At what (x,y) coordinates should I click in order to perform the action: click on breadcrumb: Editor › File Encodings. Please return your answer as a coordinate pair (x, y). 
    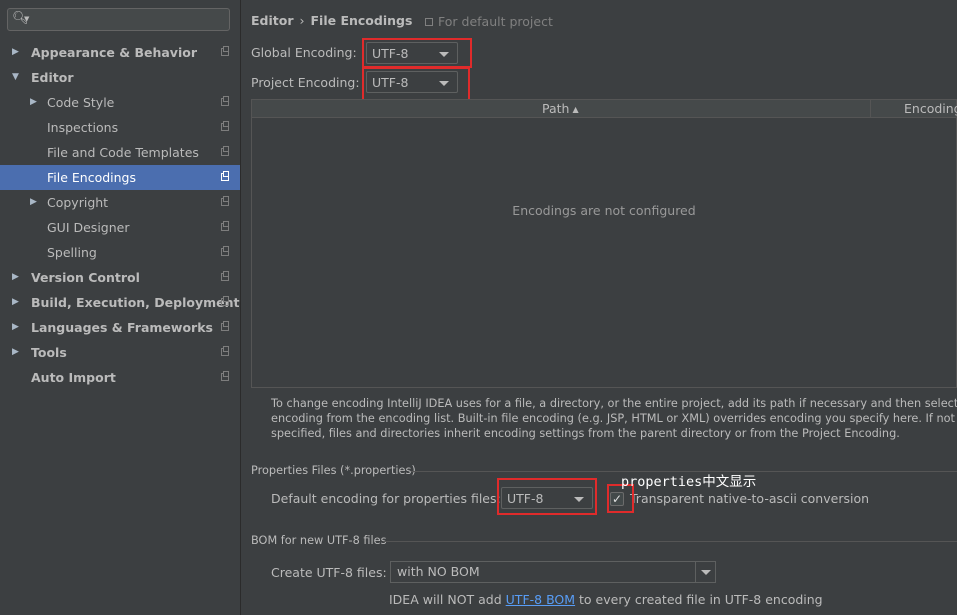
    Looking at the image, I should click on (331, 20).